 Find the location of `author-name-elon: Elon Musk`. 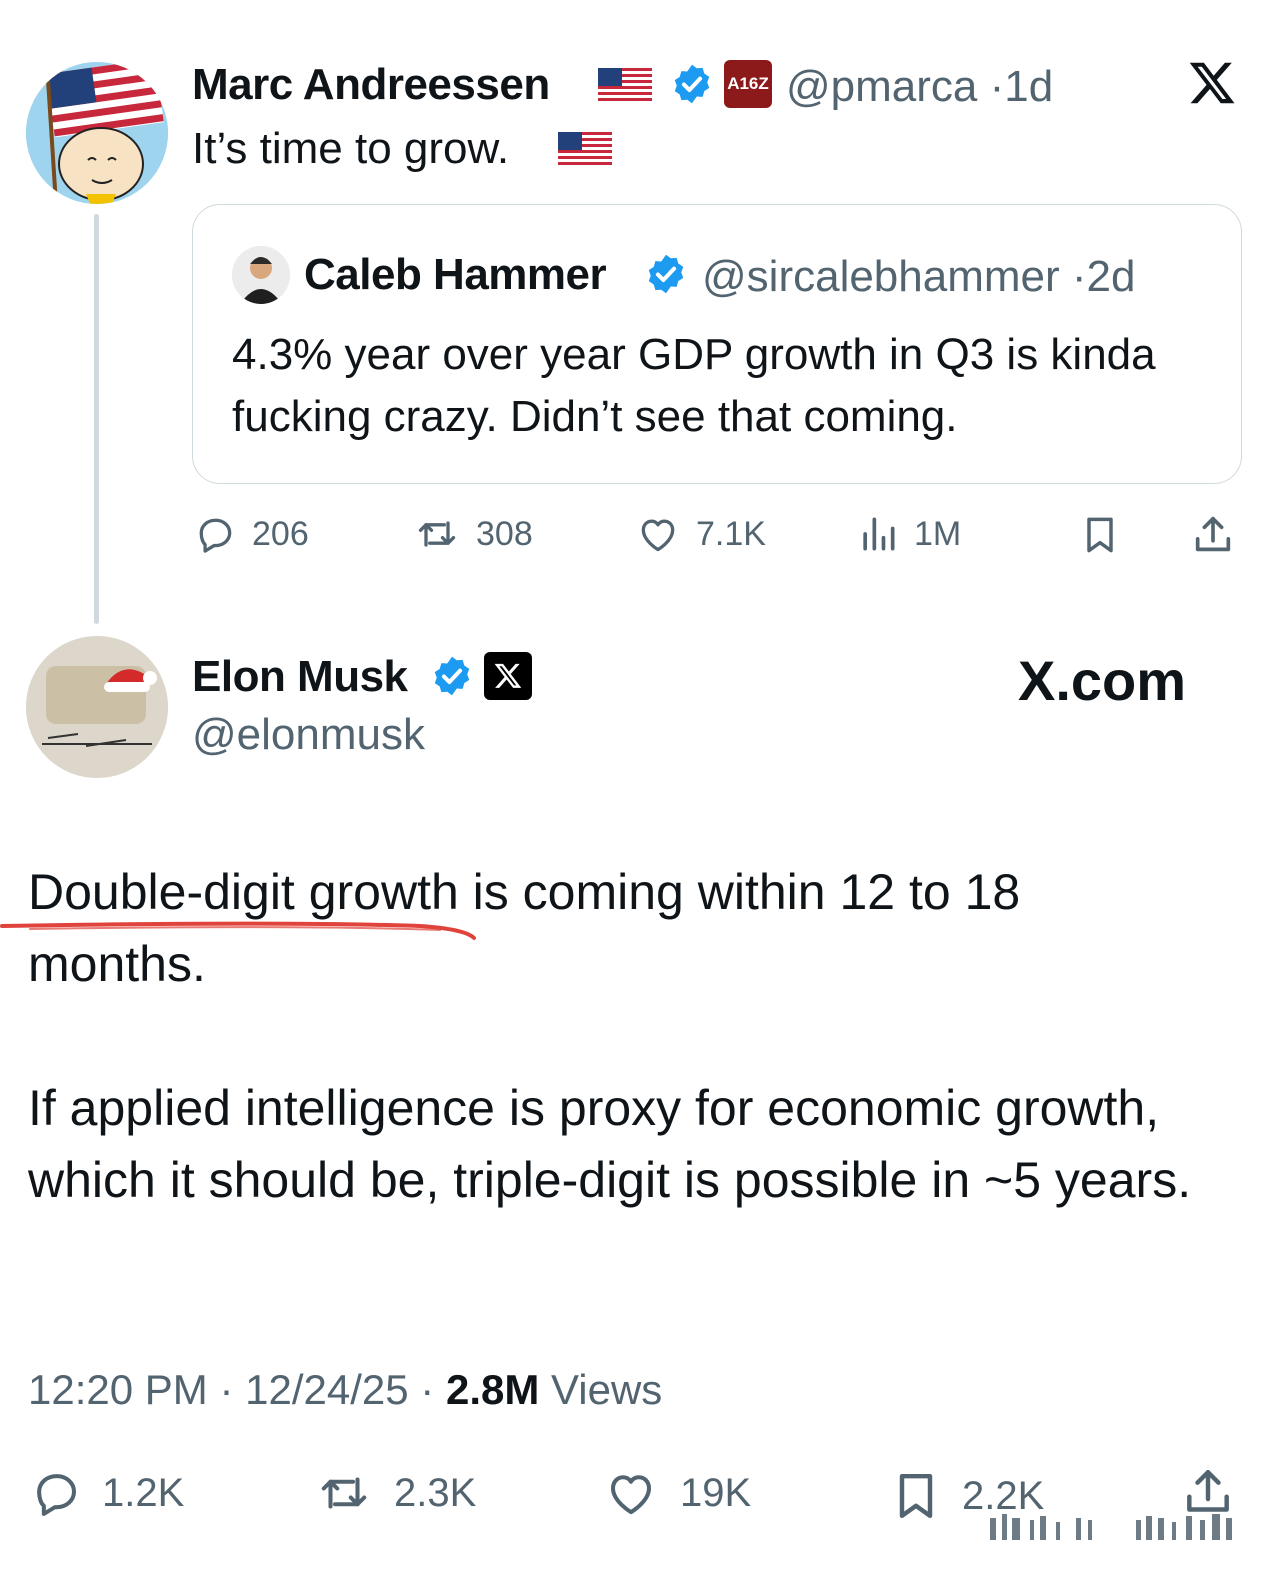

author-name-elon: Elon Musk is located at coordinates (300, 677).